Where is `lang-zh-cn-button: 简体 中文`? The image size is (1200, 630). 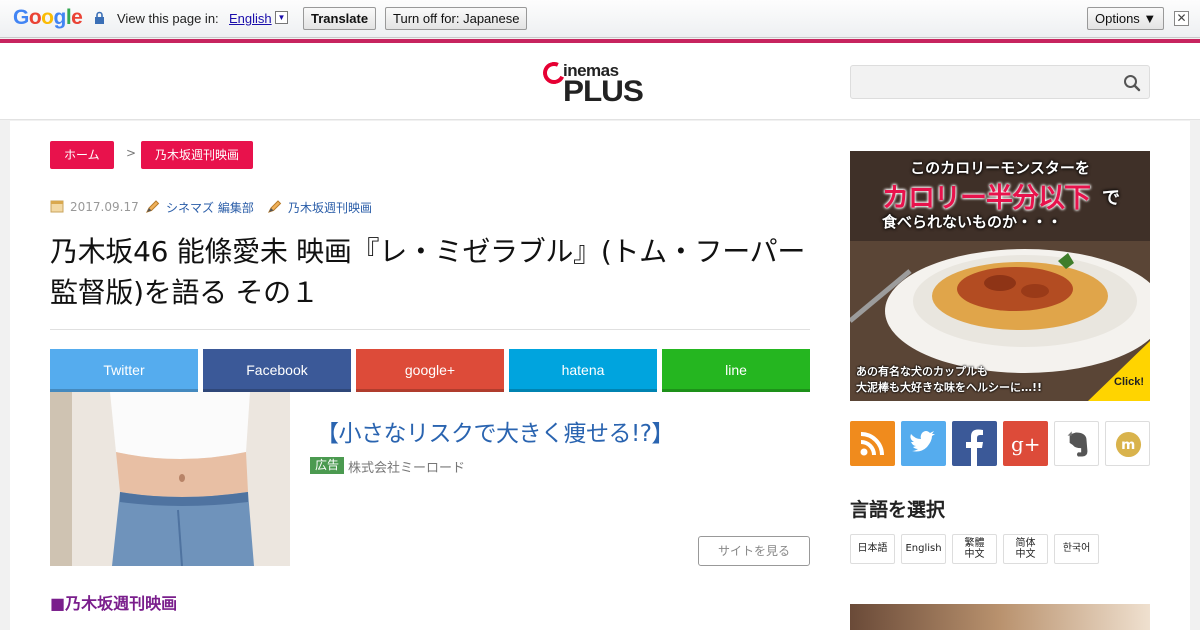 lang-zh-cn-button: 简体 中文 is located at coordinates (1025, 549).